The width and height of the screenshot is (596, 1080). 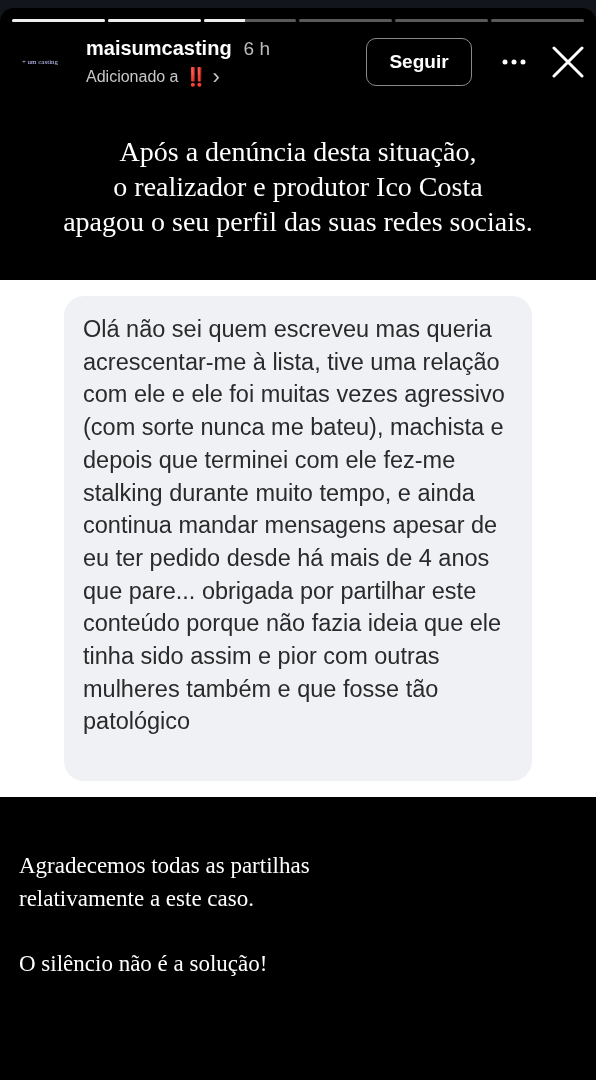 What do you see at coordinates (144, 964) in the screenshot?
I see `footer-paragraph: O silêncio não é a solução!` at bounding box center [144, 964].